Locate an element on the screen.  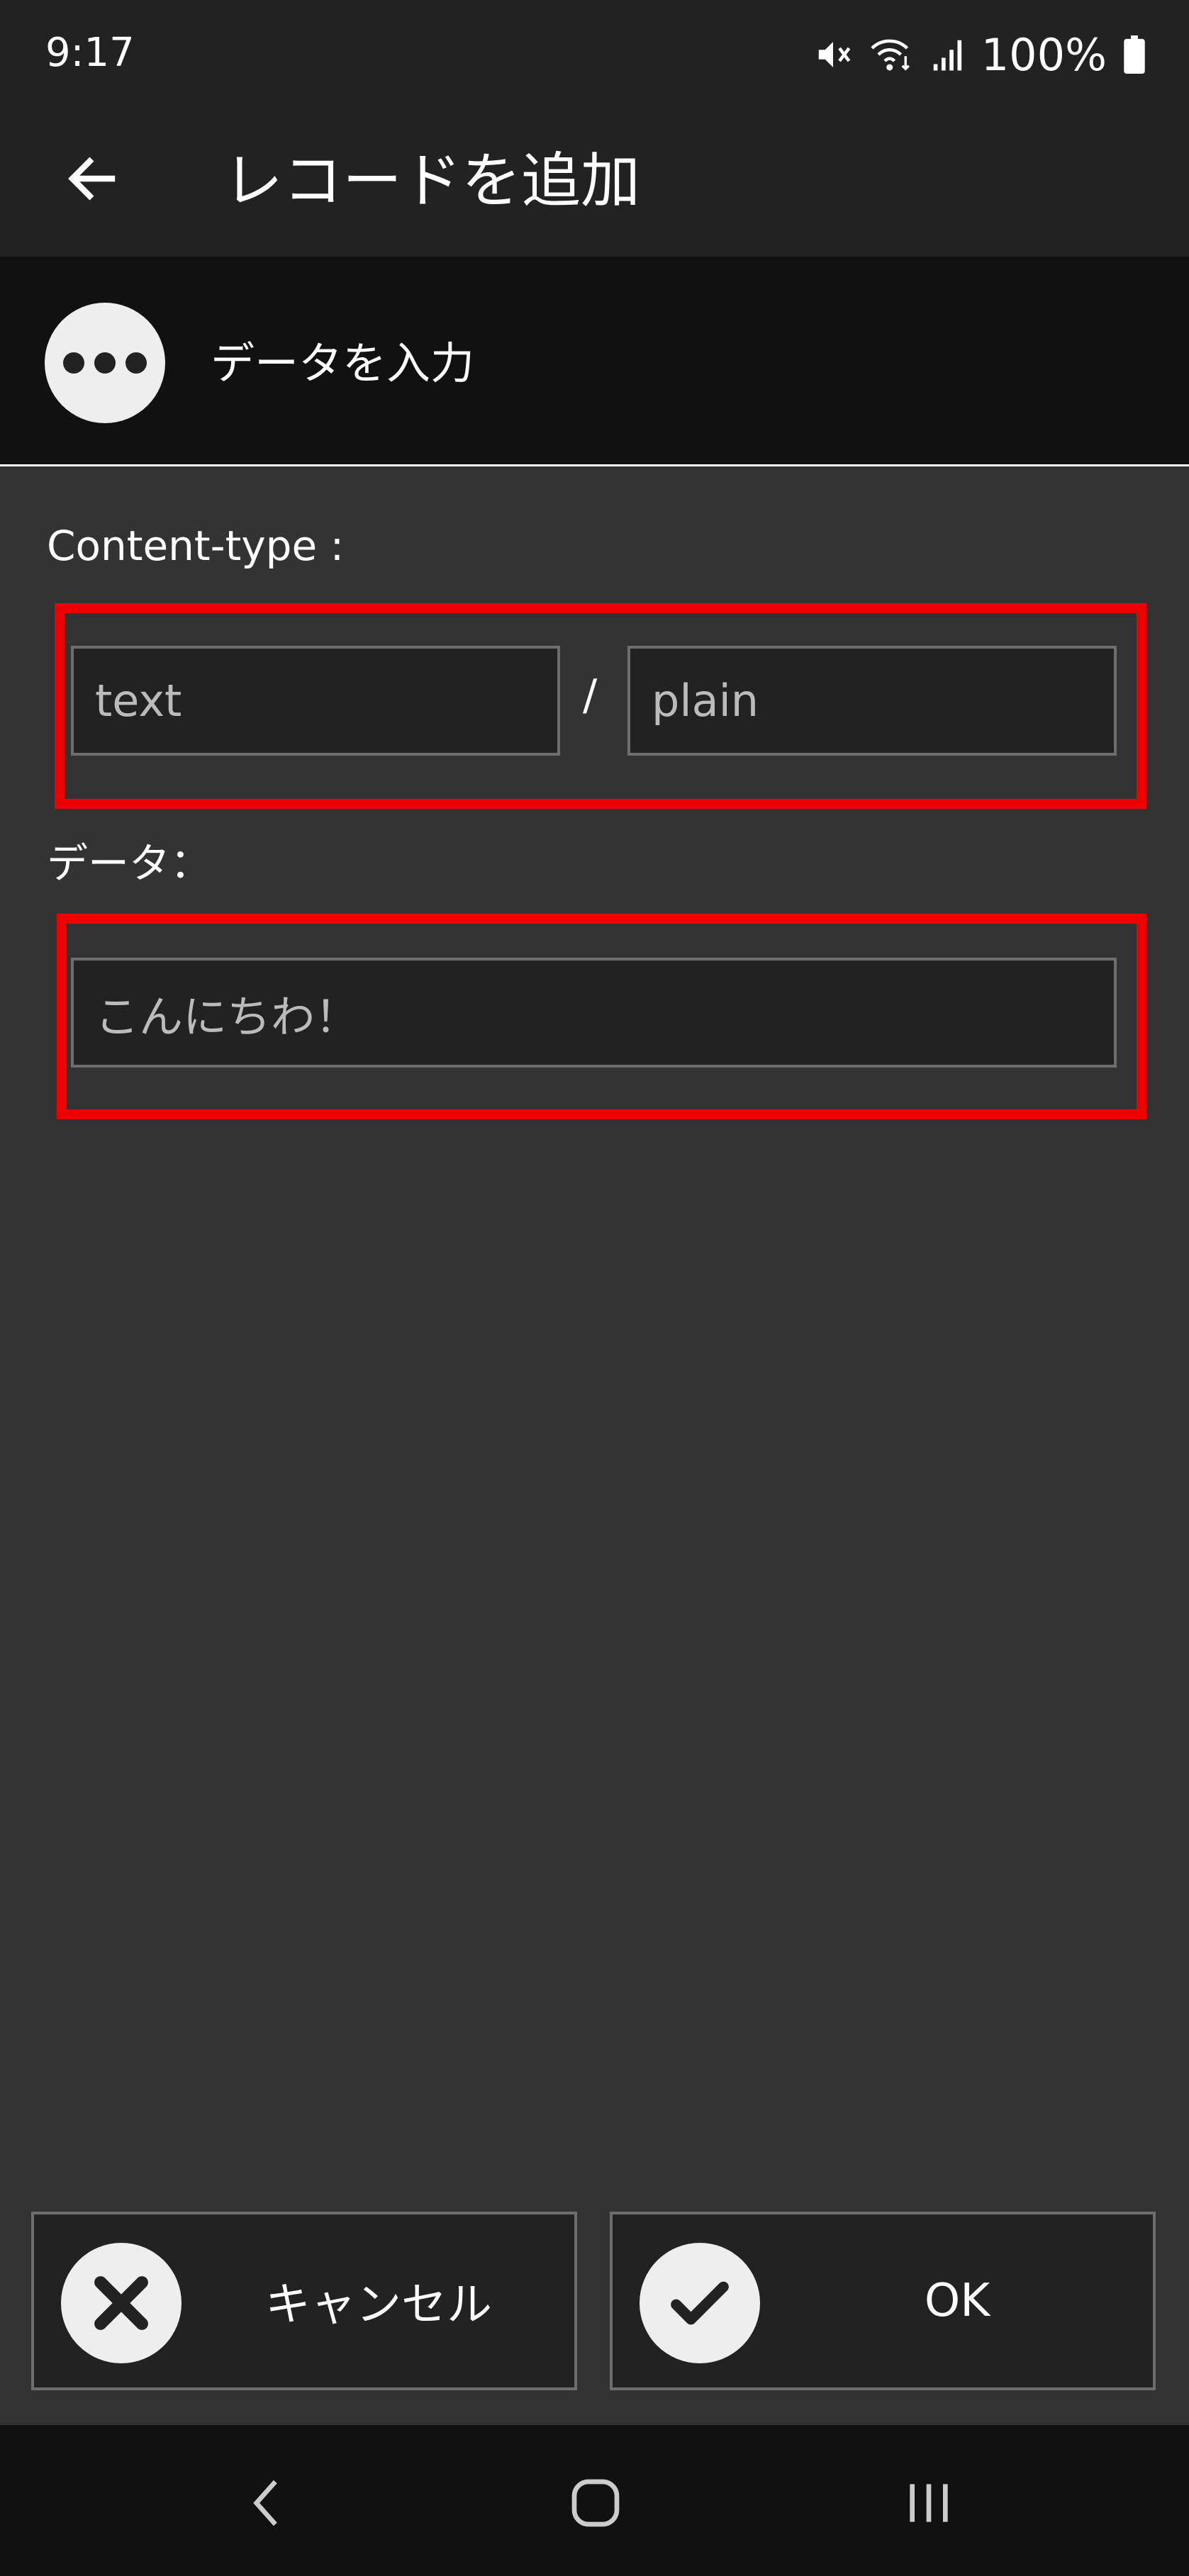
content-type-type-input: text is located at coordinates (316, 701).